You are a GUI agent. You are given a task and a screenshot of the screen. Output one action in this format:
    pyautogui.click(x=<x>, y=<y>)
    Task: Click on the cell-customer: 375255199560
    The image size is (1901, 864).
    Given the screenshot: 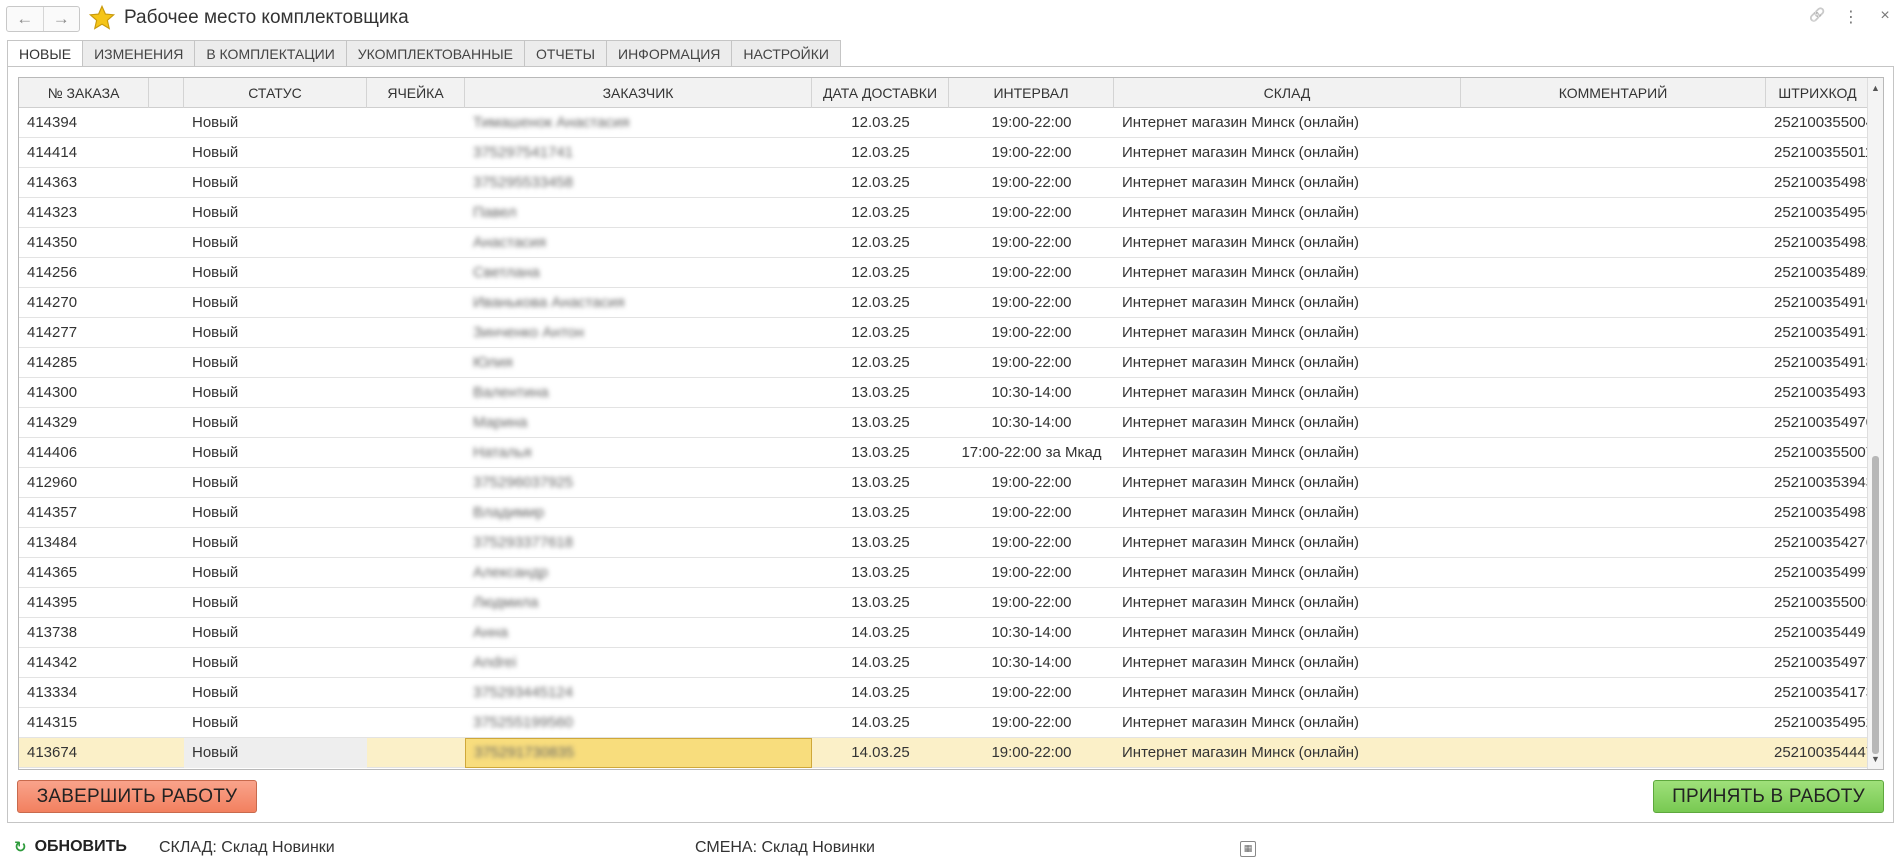 What is the action you would take?
    pyautogui.click(x=638, y=723)
    